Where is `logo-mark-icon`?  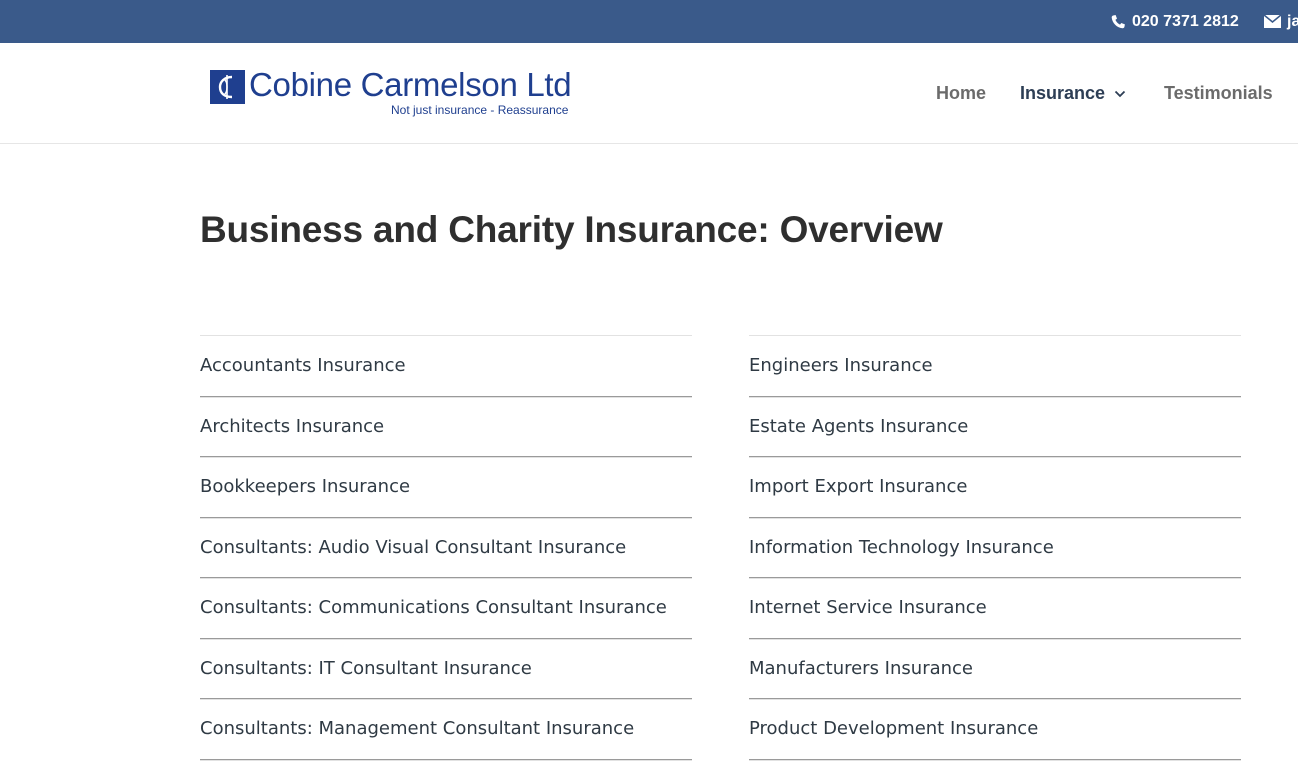
logo-mark-icon is located at coordinates (227, 87).